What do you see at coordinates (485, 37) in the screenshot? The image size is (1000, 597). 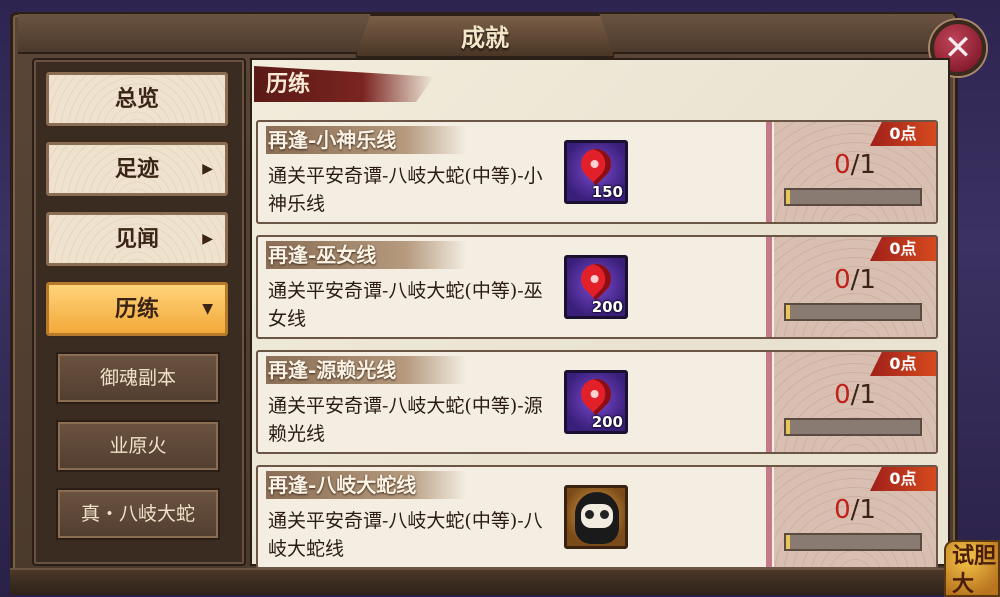 I see `window-title: 成就` at bounding box center [485, 37].